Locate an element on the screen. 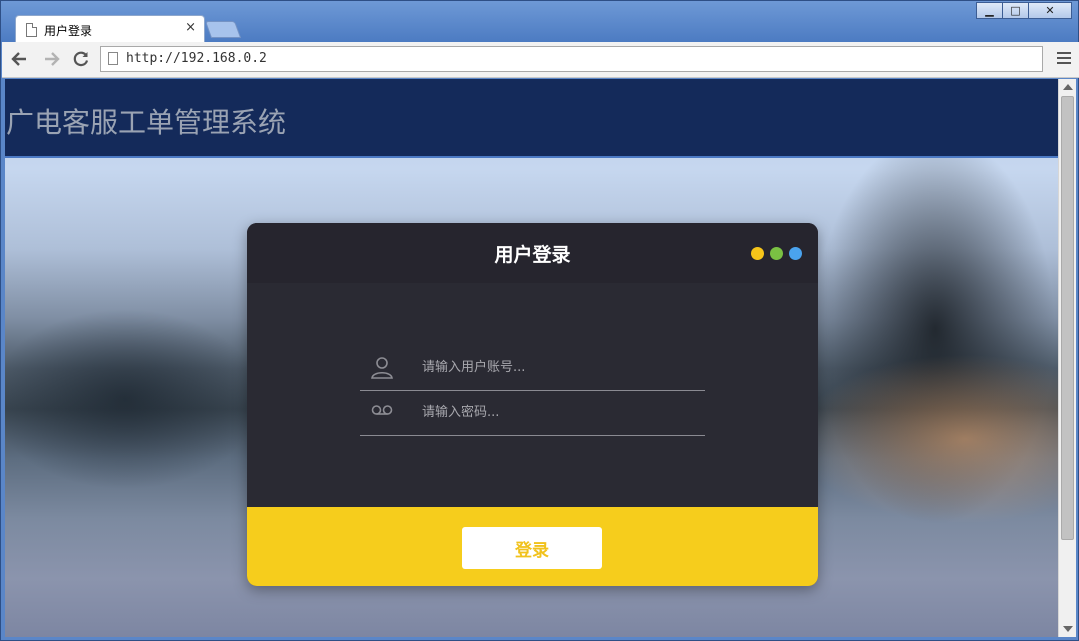  login-title: 用户登录 is located at coordinates (532, 255).